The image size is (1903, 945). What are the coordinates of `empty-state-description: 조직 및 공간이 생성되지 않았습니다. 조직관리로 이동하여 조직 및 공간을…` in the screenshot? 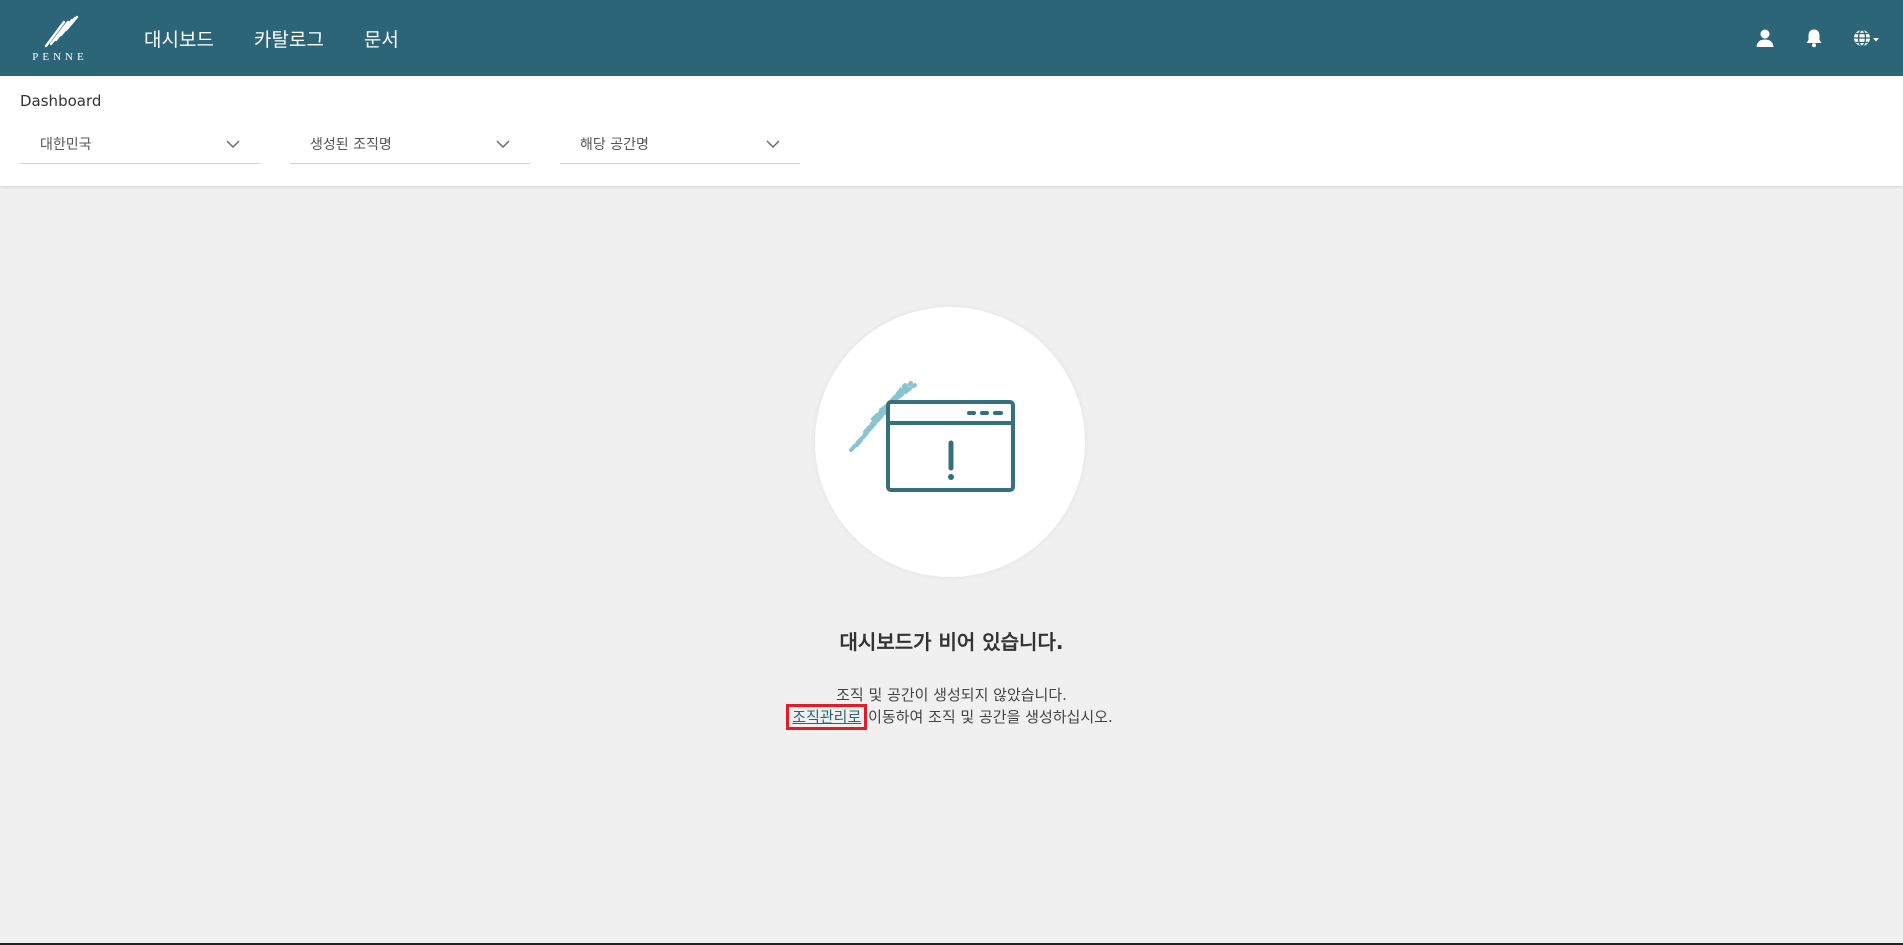 It's located at (951, 707).